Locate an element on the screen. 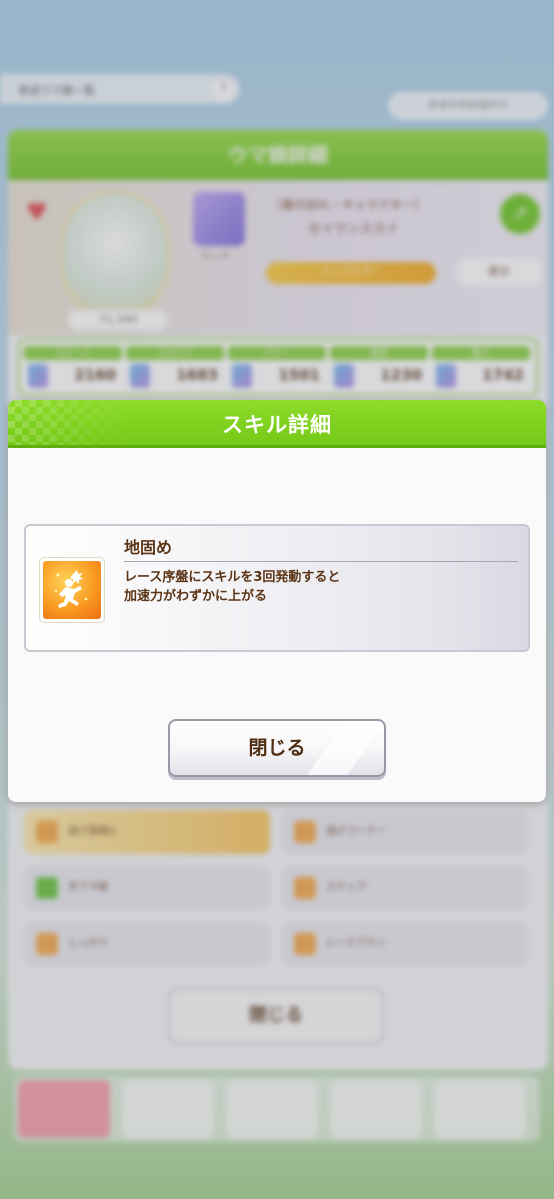  skill-card: 地固め レース序盤にスキルを3回発動すると 加速力がわずかに上がる is located at coordinates (277, 588).